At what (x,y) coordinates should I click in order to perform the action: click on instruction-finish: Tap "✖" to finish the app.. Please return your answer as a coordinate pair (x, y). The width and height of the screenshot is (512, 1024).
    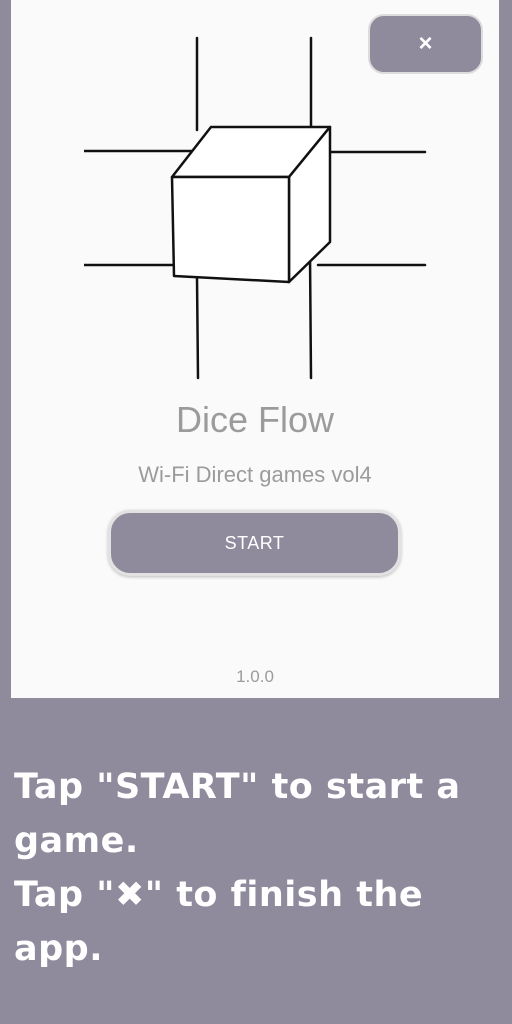
    Looking at the image, I should click on (219, 922).